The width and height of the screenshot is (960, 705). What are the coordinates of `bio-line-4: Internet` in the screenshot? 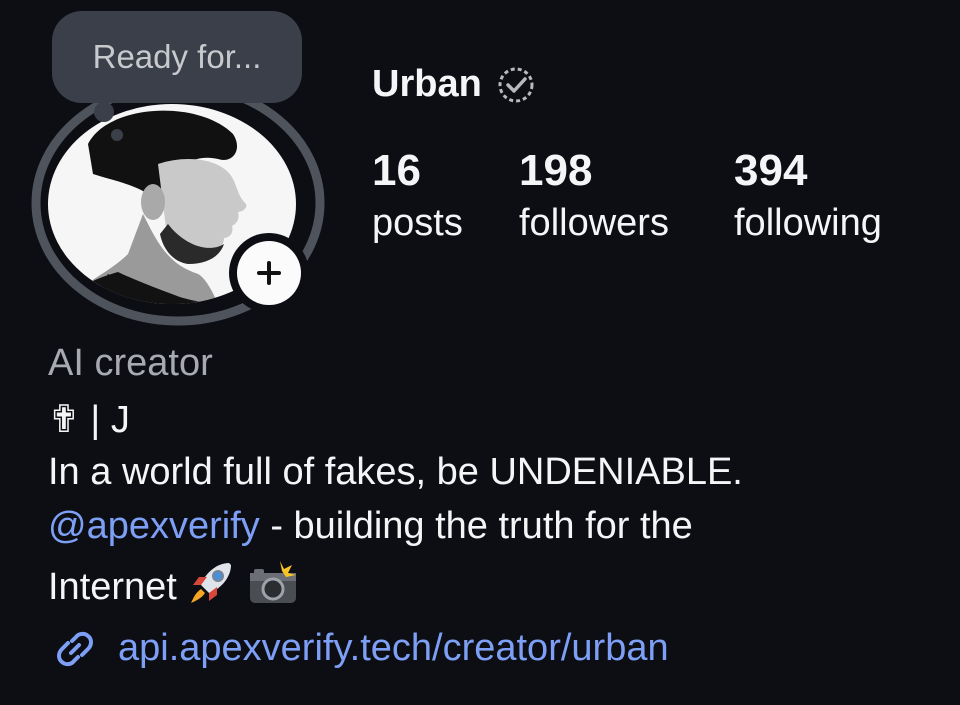 It's located at (174, 584).